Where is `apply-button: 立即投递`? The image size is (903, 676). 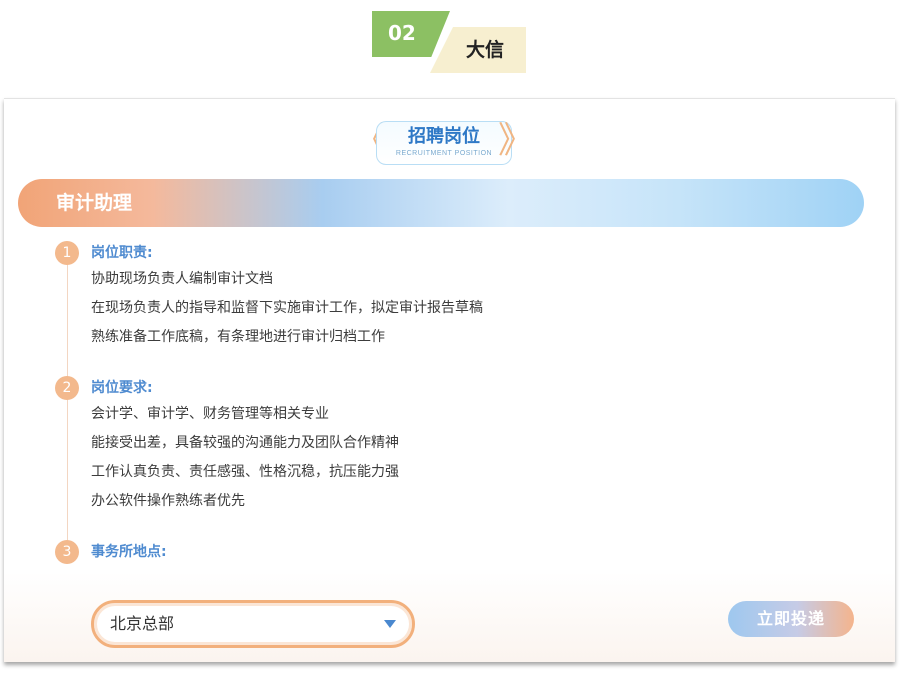
apply-button: 立即投递 is located at coordinates (791, 619).